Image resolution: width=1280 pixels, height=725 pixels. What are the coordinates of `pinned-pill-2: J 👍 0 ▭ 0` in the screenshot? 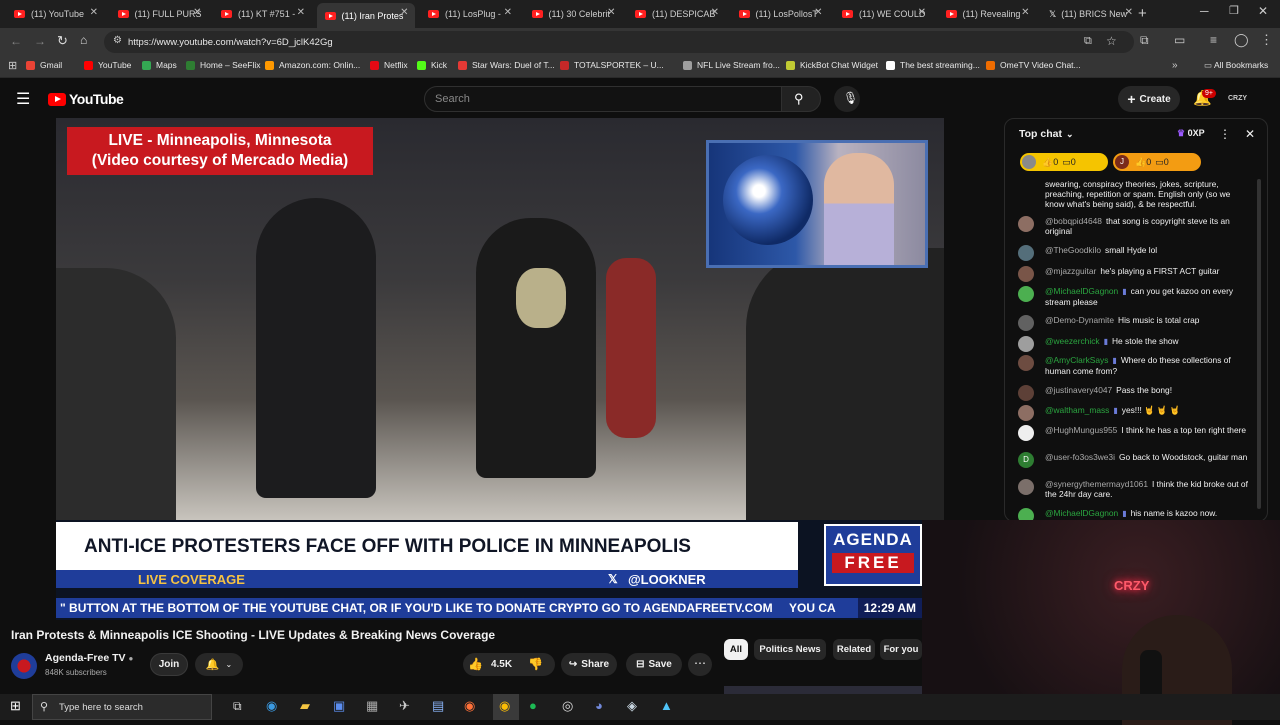 It's located at (1157, 162).